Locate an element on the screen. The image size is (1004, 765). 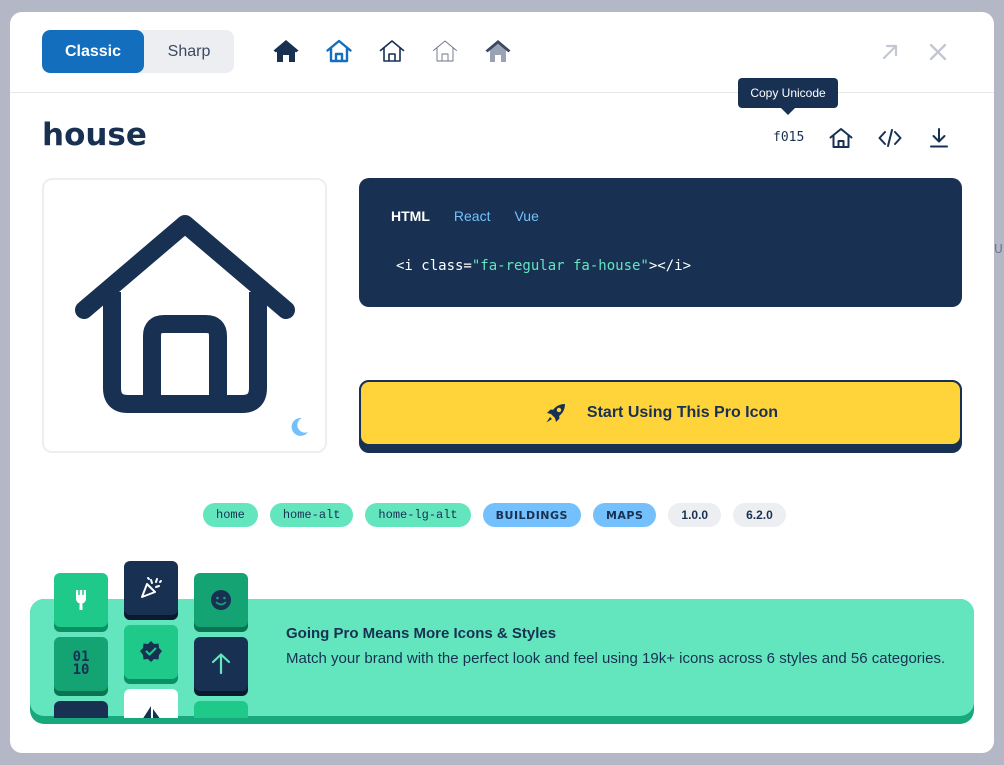
category-tag: BUILDINGS is located at coordinates (531, 515).